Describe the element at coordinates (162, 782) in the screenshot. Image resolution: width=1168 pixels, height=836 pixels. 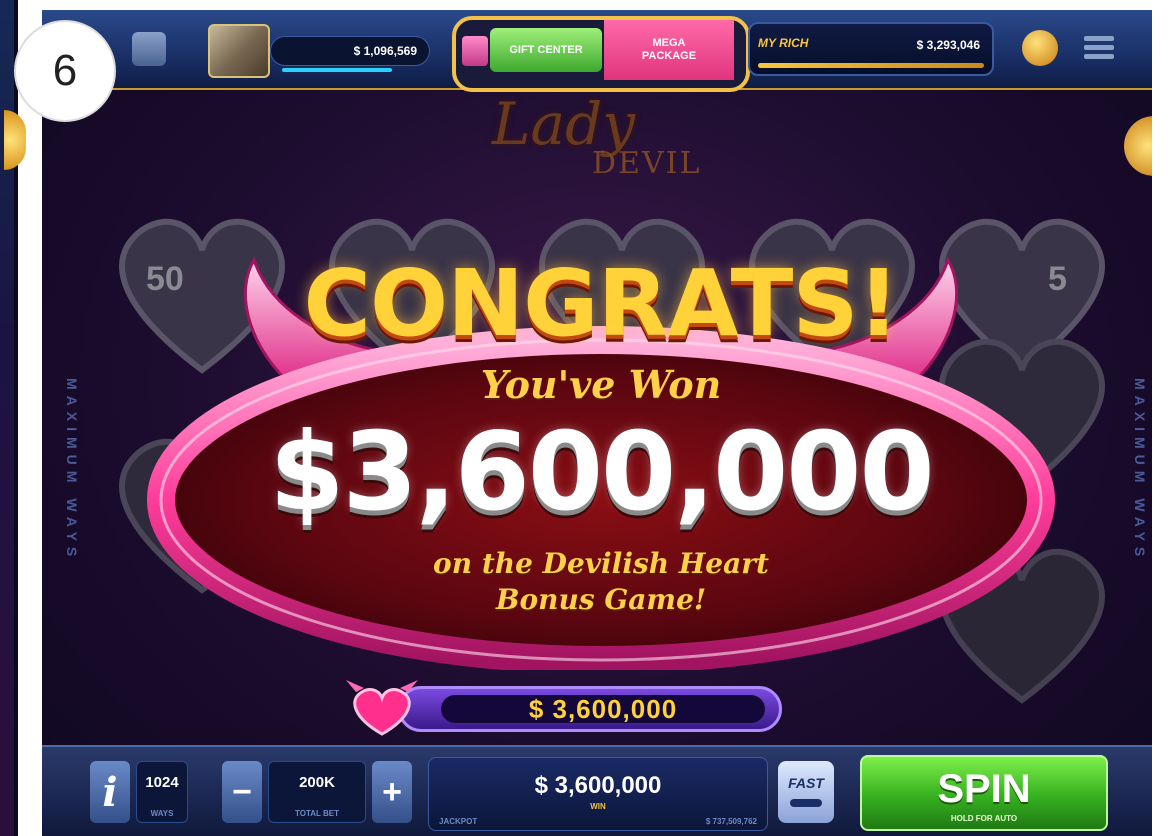
I see `ways-value: 1024` at that location.